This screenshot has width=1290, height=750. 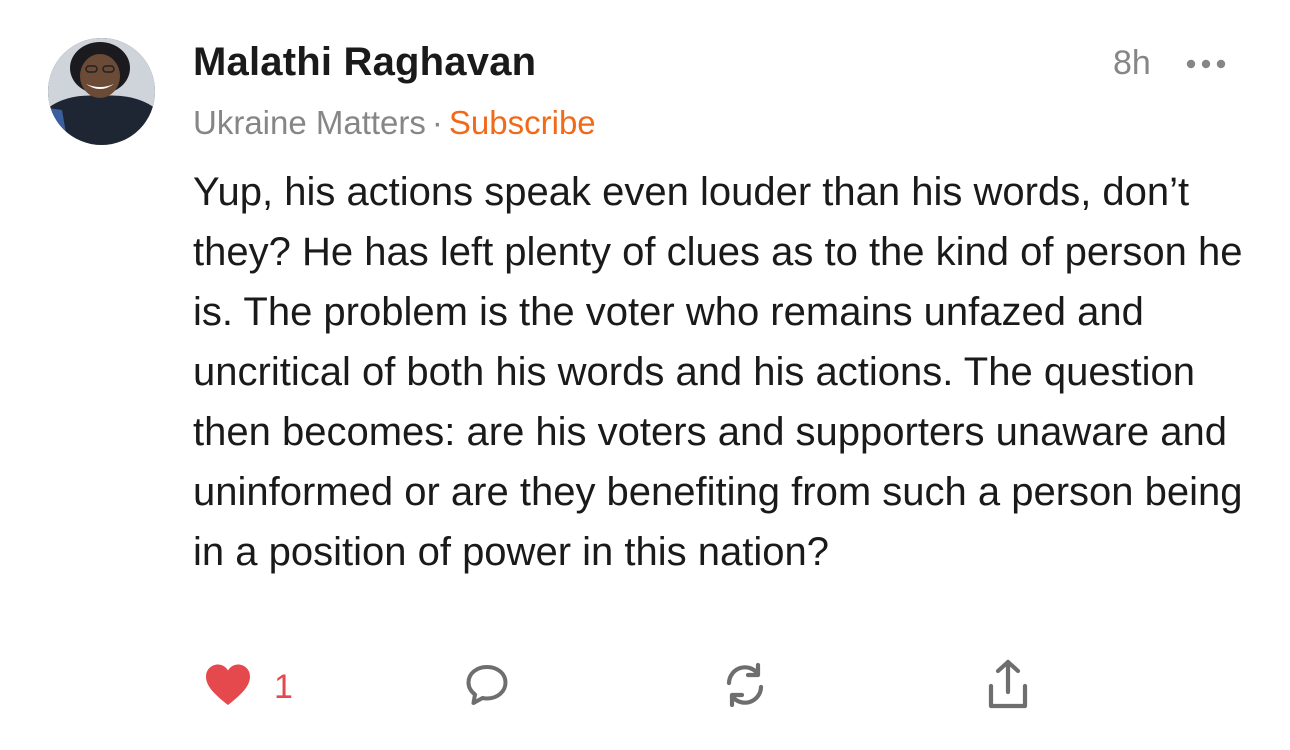 I want to click on comment-icon, so click(x=487, y=687).